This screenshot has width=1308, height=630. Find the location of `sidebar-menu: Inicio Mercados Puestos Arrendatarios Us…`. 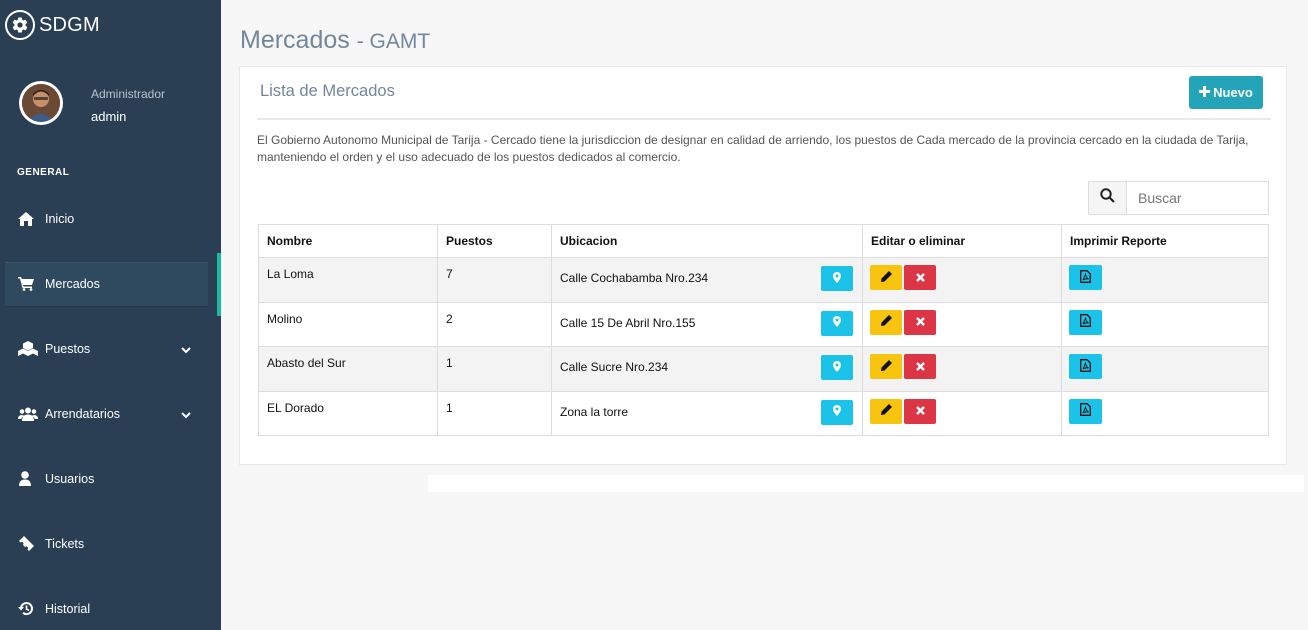

sidebar-menu: Inicio Mercados Puestos Arrendatarios Us… is located at coordinates (110, 408).